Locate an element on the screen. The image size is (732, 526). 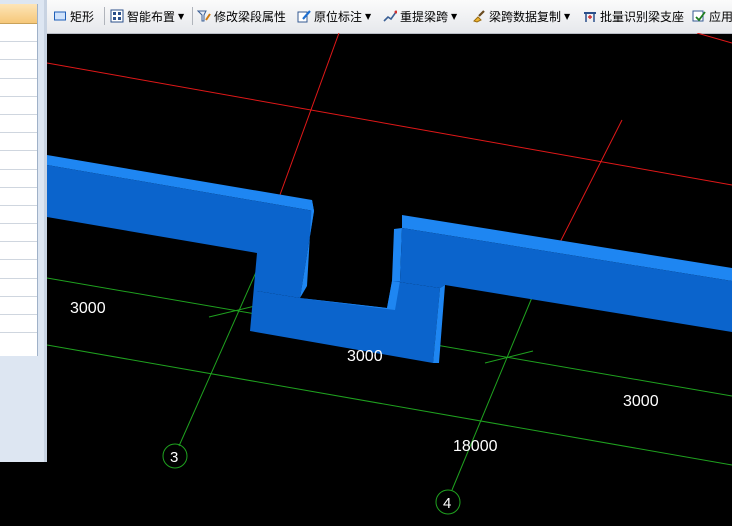
modify-beam-segment-button: 修改梁段属性 is located at coordinates (241, 16).